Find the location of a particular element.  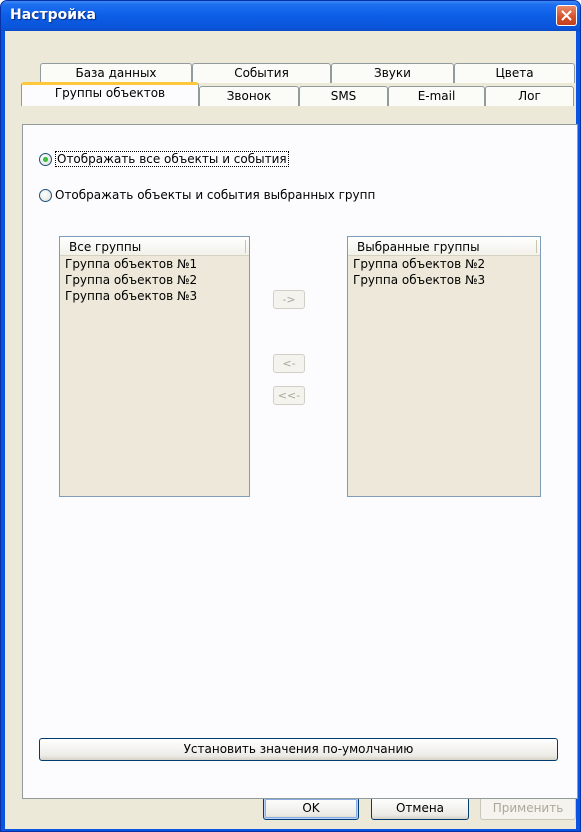

remove-all-groups-button: <<- is located at coordinates (289, 395).